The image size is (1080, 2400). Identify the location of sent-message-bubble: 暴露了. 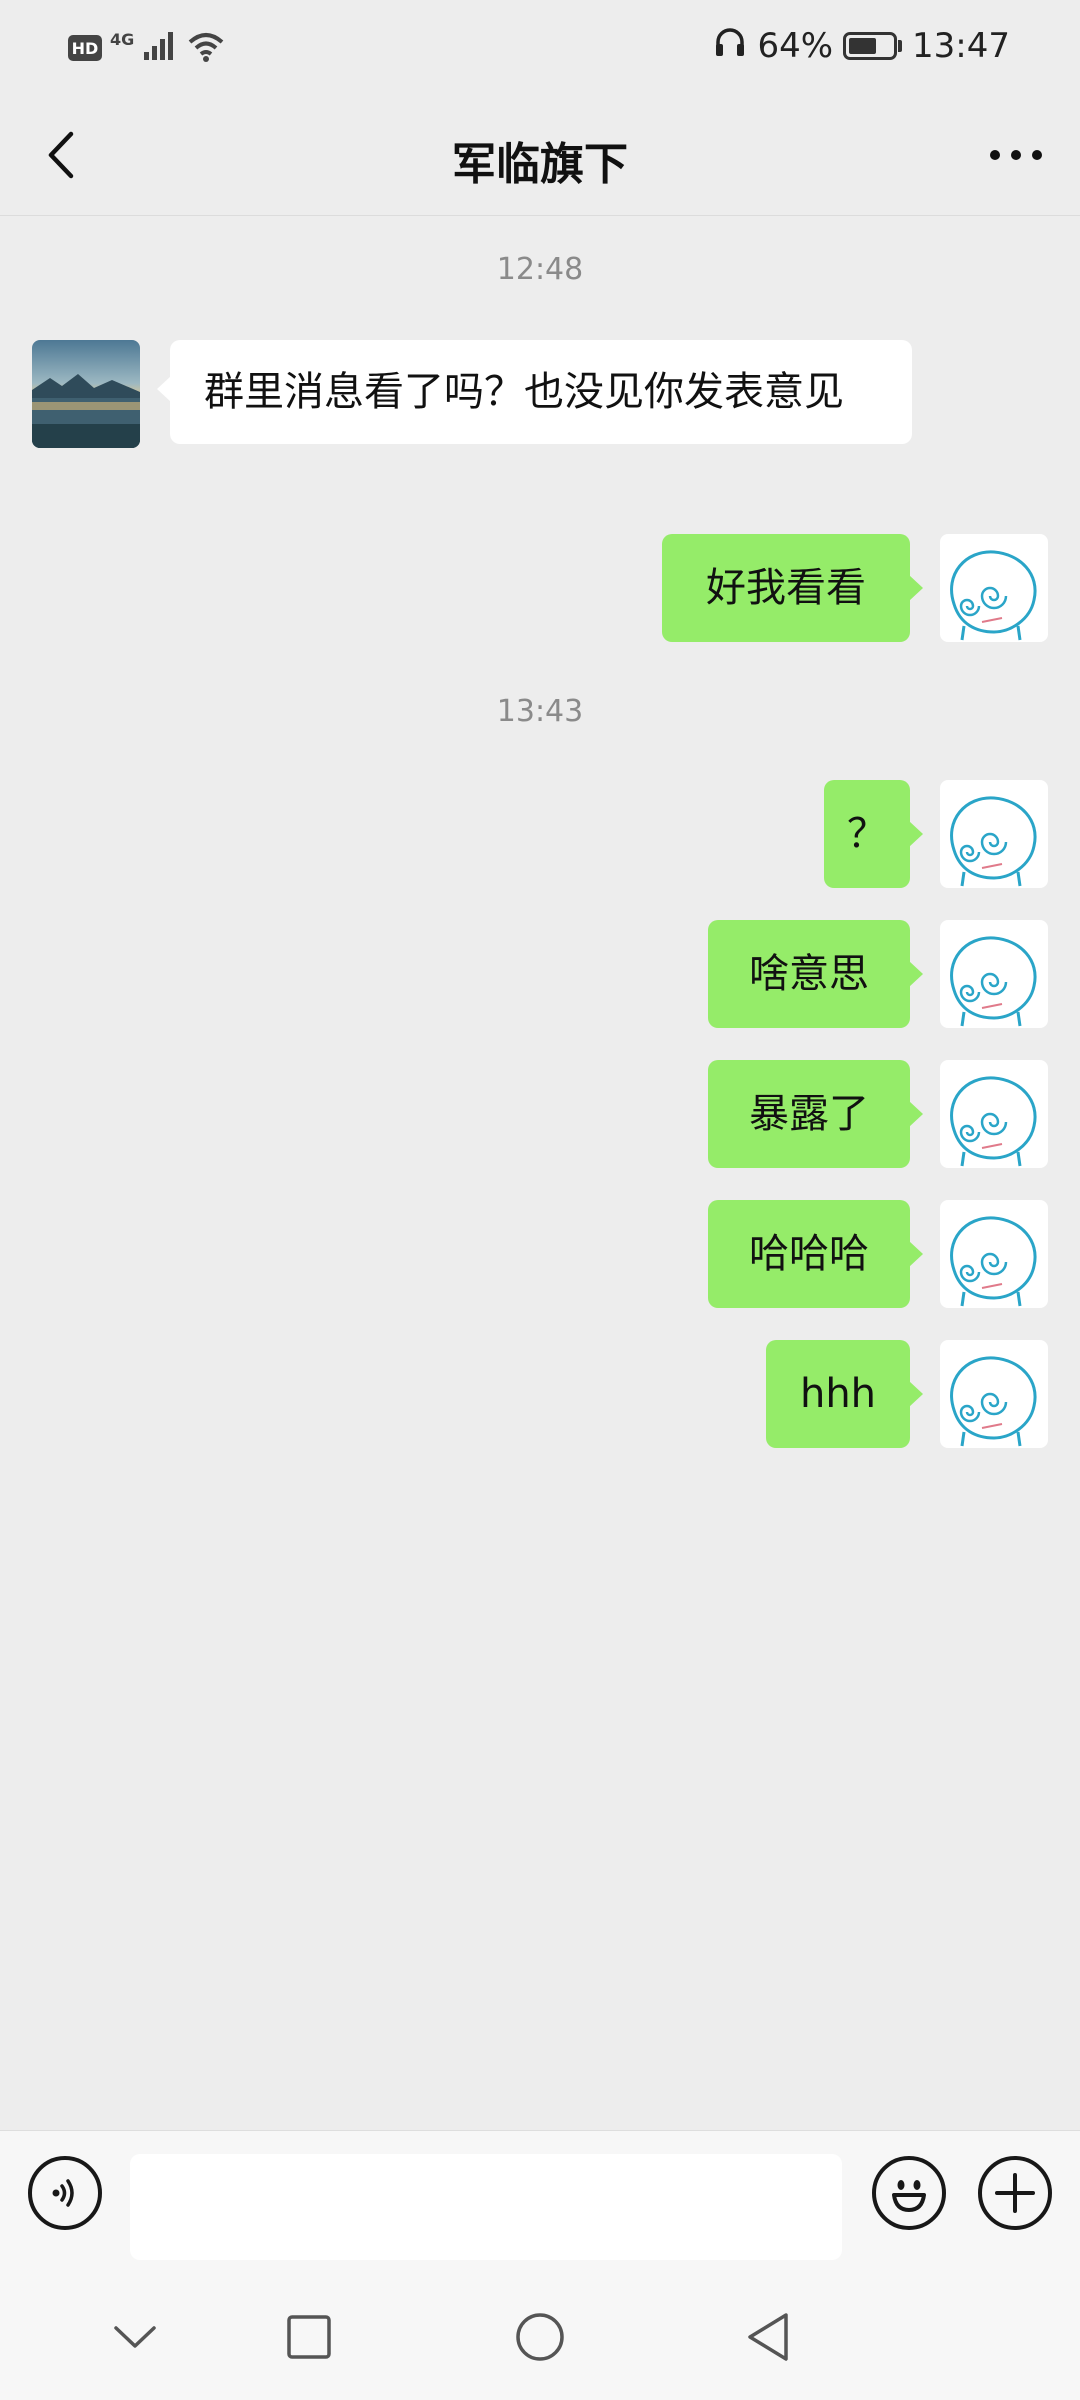
(815, 1114).